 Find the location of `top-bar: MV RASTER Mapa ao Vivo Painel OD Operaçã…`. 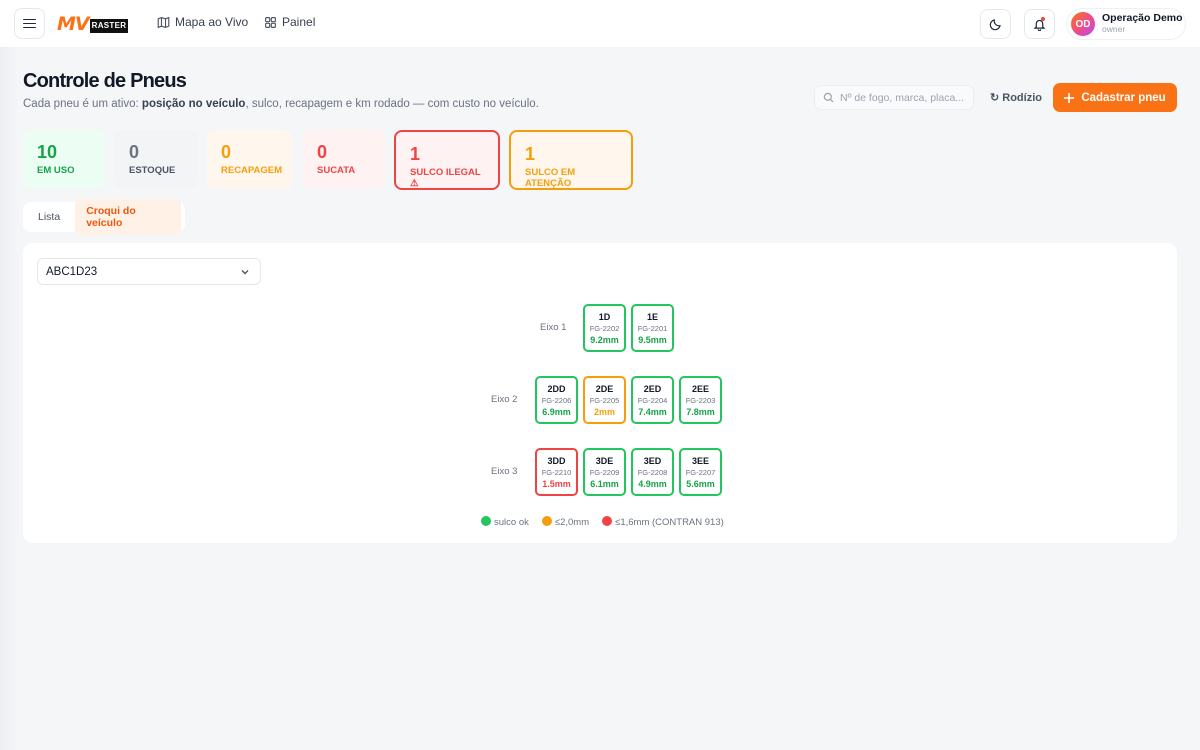

top-bar: MV RASTER Mapa ao Vivo Painel OD Operaçã… is located at coordinates (600, 23).